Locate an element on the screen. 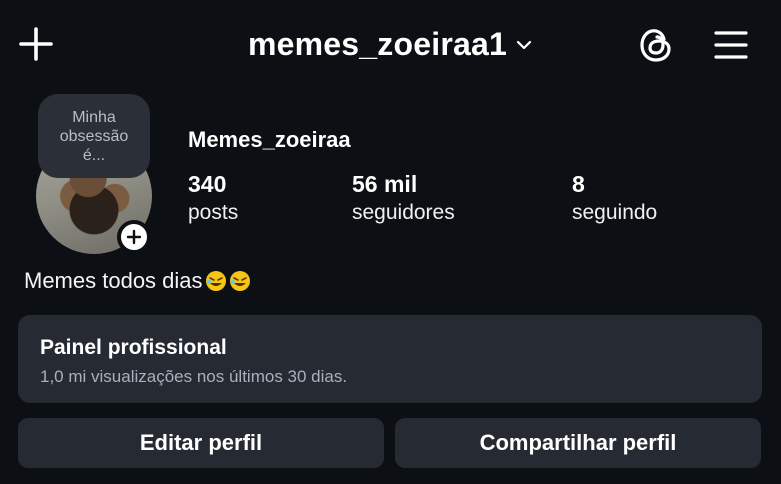  bio-text: Memes todos dias is located at coordinates (113, 280).